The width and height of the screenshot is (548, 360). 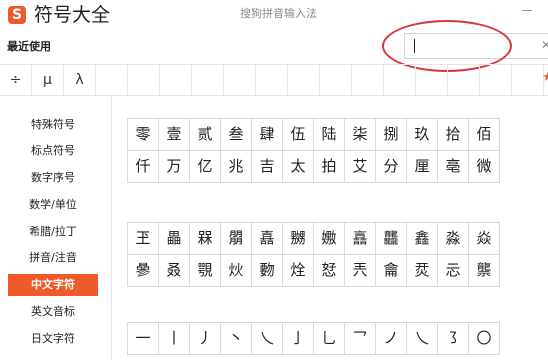 What do you see at coordinates (143, 167) in the screenshot?
I see `symbol-cell: 仟` at bounding box center [143, 167].